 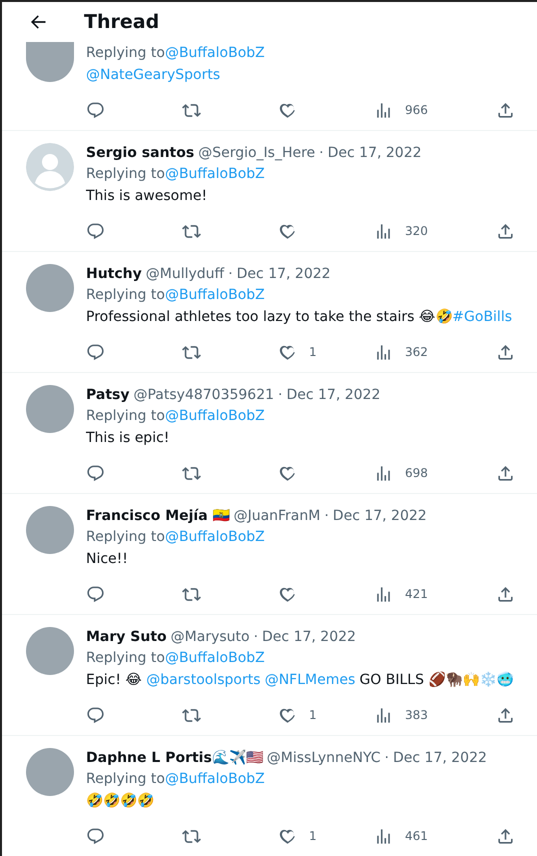 What do you see at coordinates (107, 559) in the screenshot?
I see `post-text: Nice!!` at bounding box center [107, 559].